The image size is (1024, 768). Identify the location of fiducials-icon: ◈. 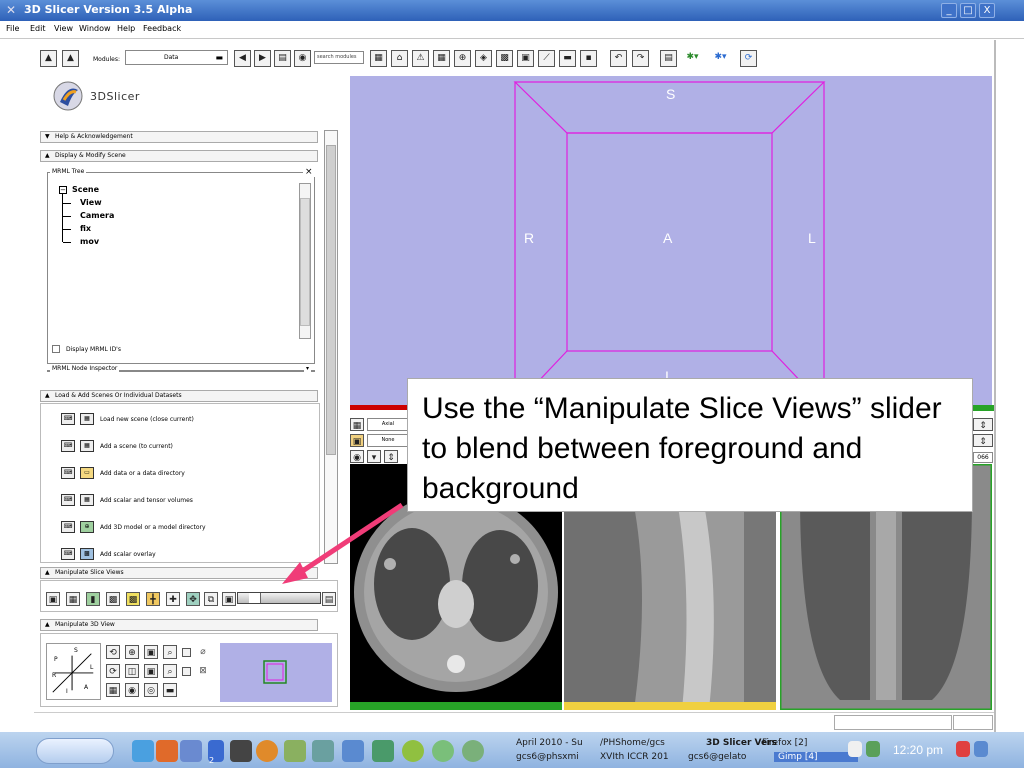
(483, 58).